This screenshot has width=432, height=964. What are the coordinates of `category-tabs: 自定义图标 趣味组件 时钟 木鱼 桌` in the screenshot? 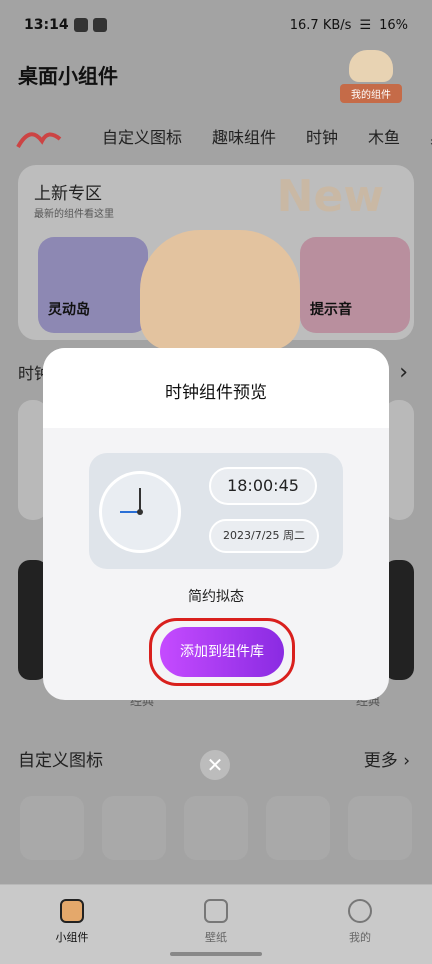 It's located at (216, 136).